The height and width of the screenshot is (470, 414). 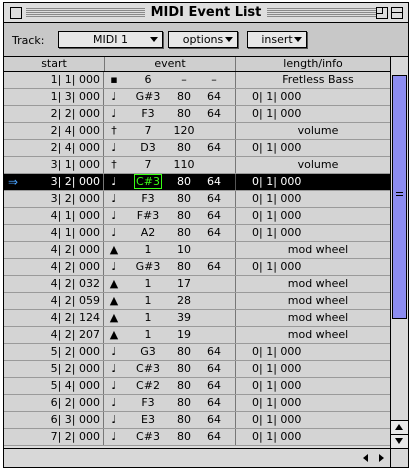 What do you see at coordinates (110, 39) in the screenshot?
I see `track-select: MIDI 1` at bounding box center [110, 39].